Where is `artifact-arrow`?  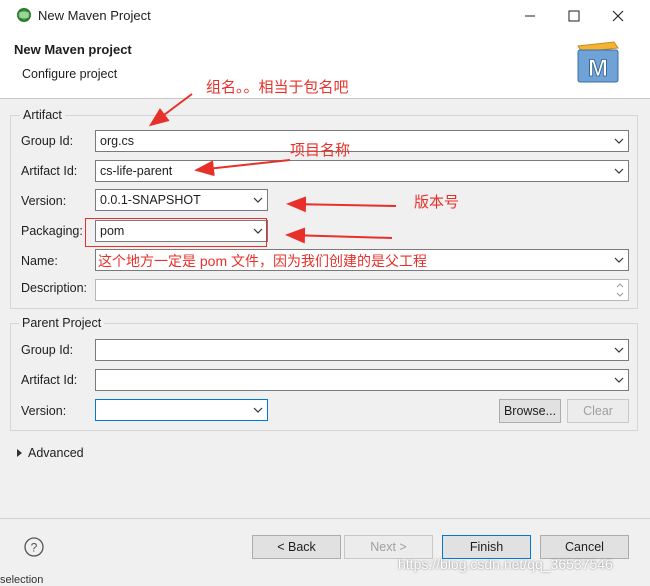
artifact-arrow is located at coordinates (242, 168).